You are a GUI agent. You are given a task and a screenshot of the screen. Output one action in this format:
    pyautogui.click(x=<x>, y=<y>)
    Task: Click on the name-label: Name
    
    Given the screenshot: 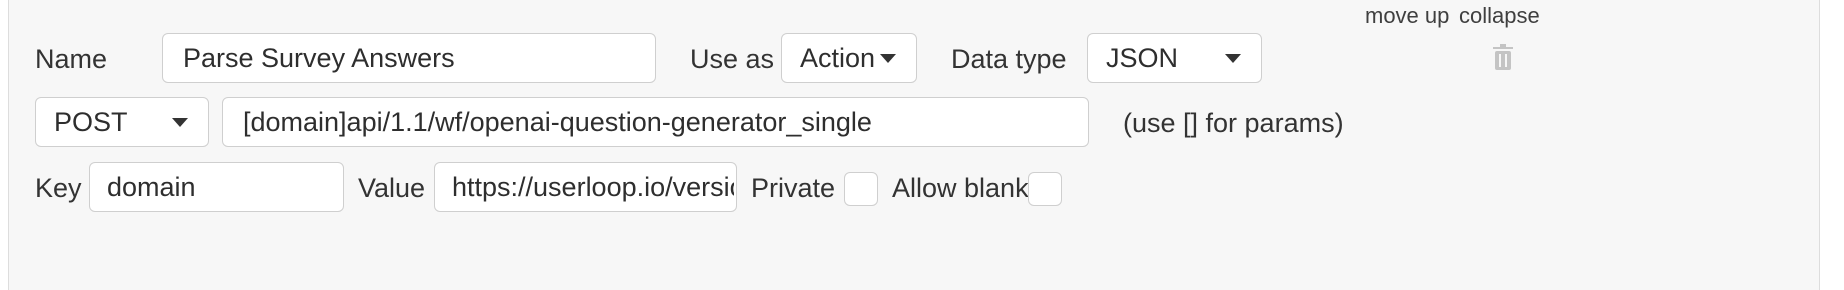 What is the action you would take?
    pyautogui.click(x=71, y=59)
    